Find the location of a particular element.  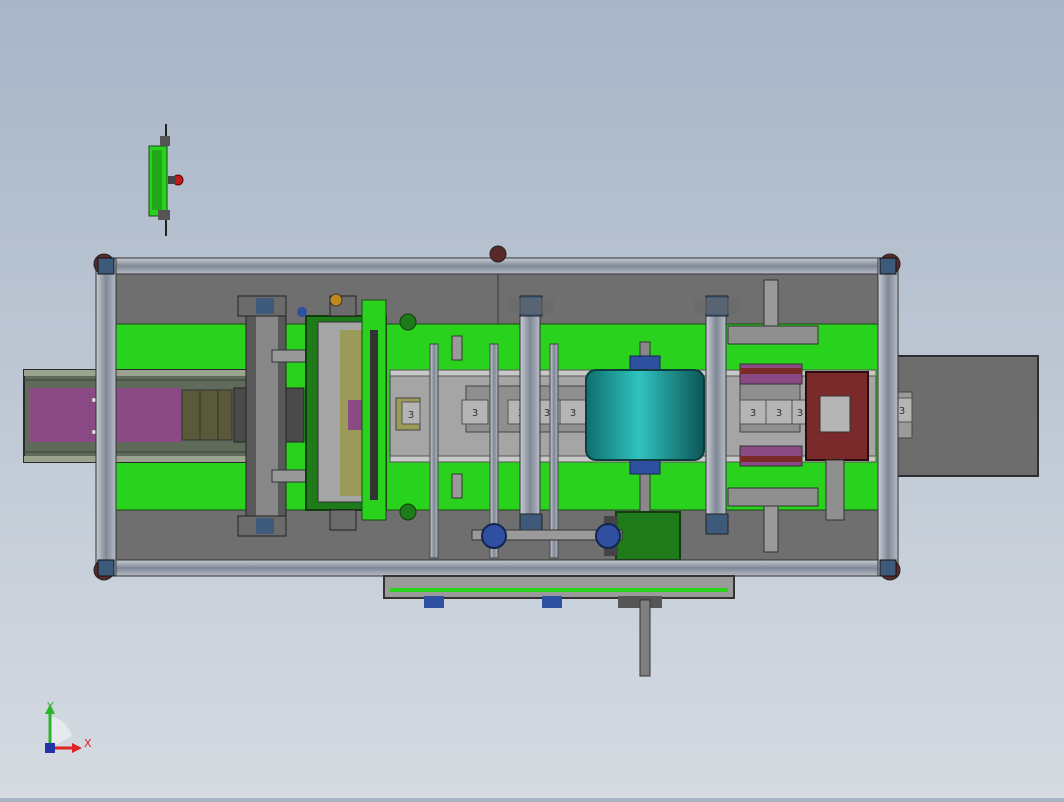

bottom-bracket is located at coordinates (559, 626).